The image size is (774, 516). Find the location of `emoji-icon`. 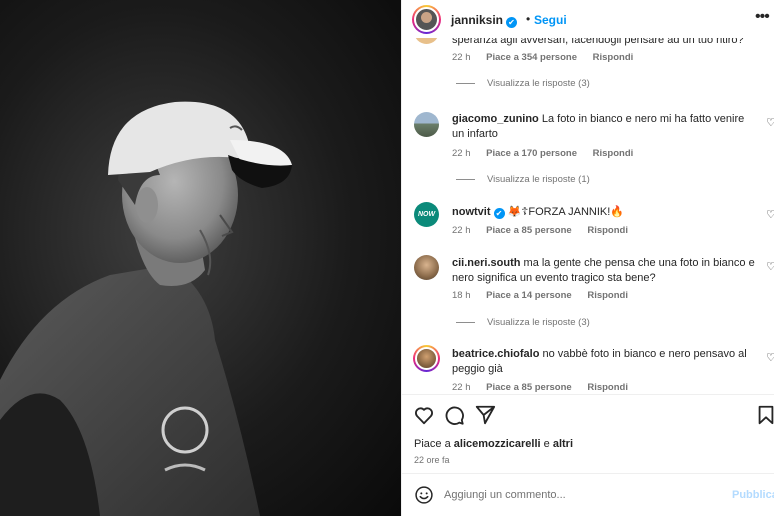

emoji-icon is located at coordinates (424, 495).